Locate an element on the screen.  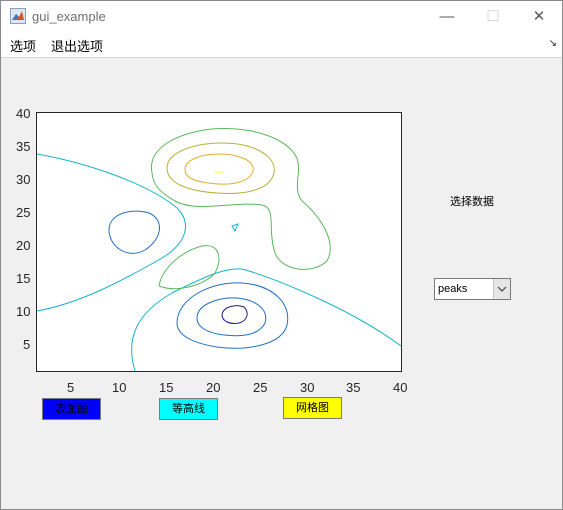
menu-bar: 选项 退出选项 ↘ is located at coordinates (281, 45).